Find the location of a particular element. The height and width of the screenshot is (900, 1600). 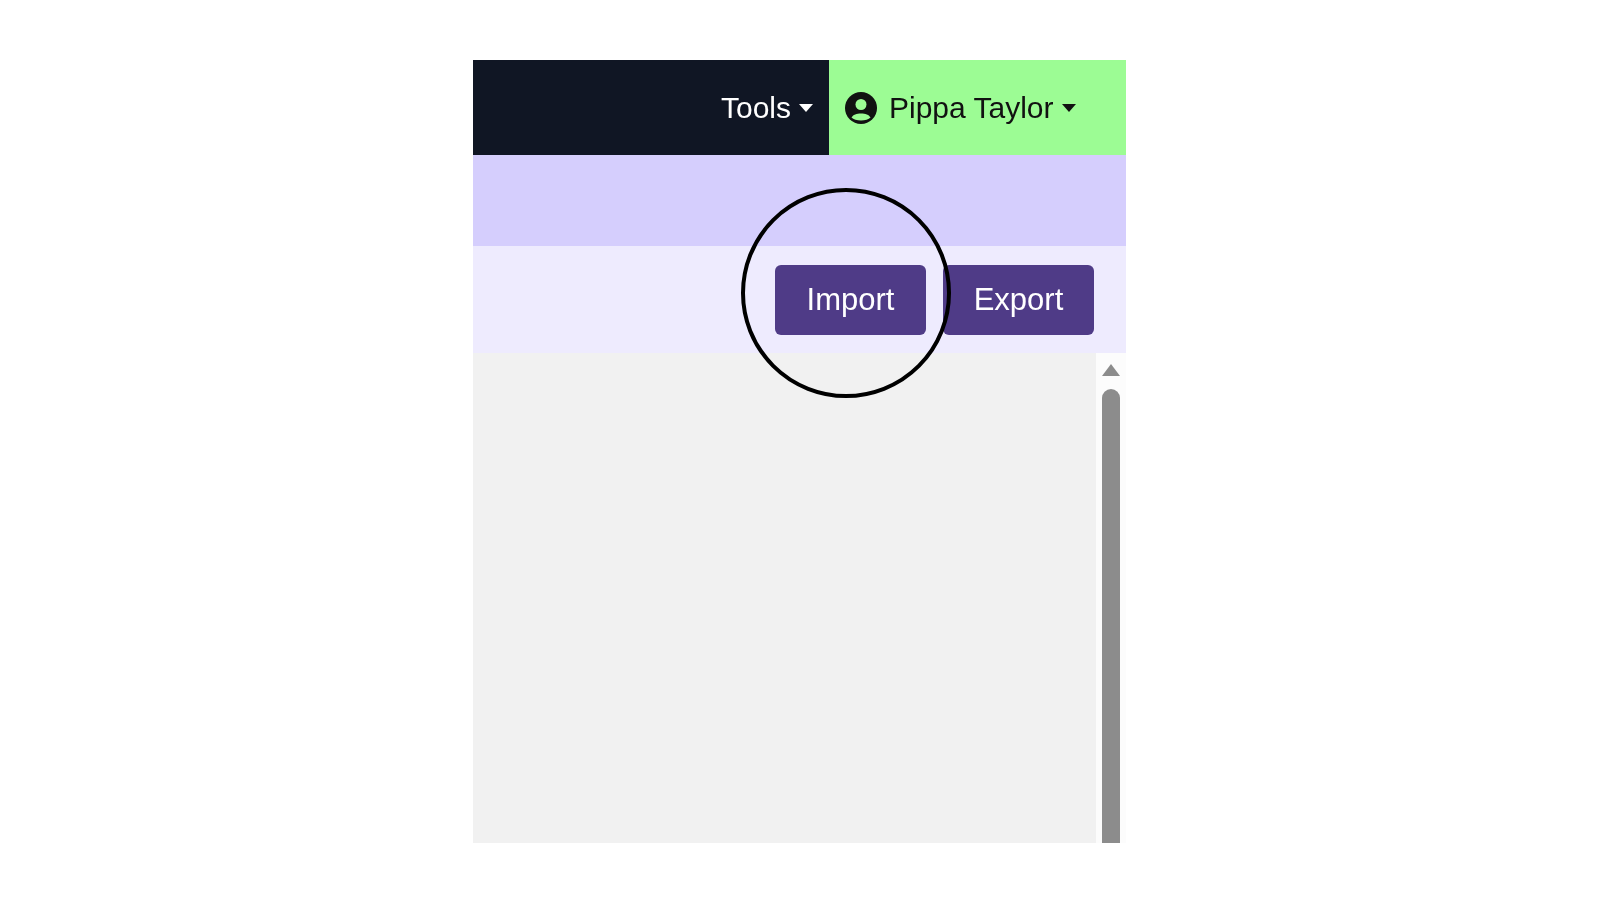

toolbar-button: Export is located at coordinates (1018, 299).